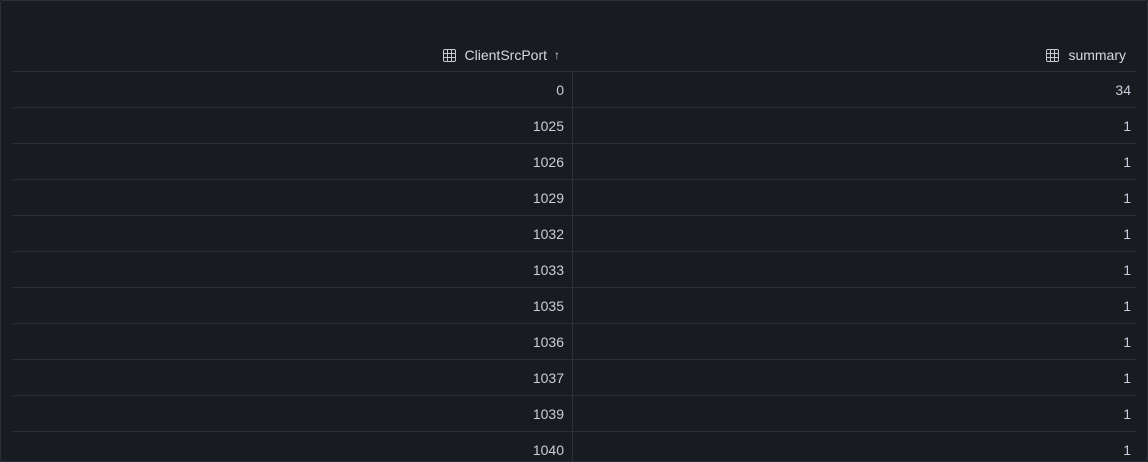 This screenshot has height=462, width=1148. Describe the element at coordinates (575, 414) in the screenshot. I see `table-row: 1039 1` at that location.